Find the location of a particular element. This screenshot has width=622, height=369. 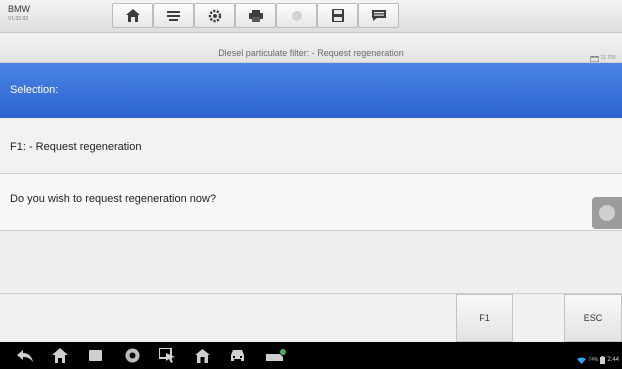

settings-button is located at coordinates (214, 15).